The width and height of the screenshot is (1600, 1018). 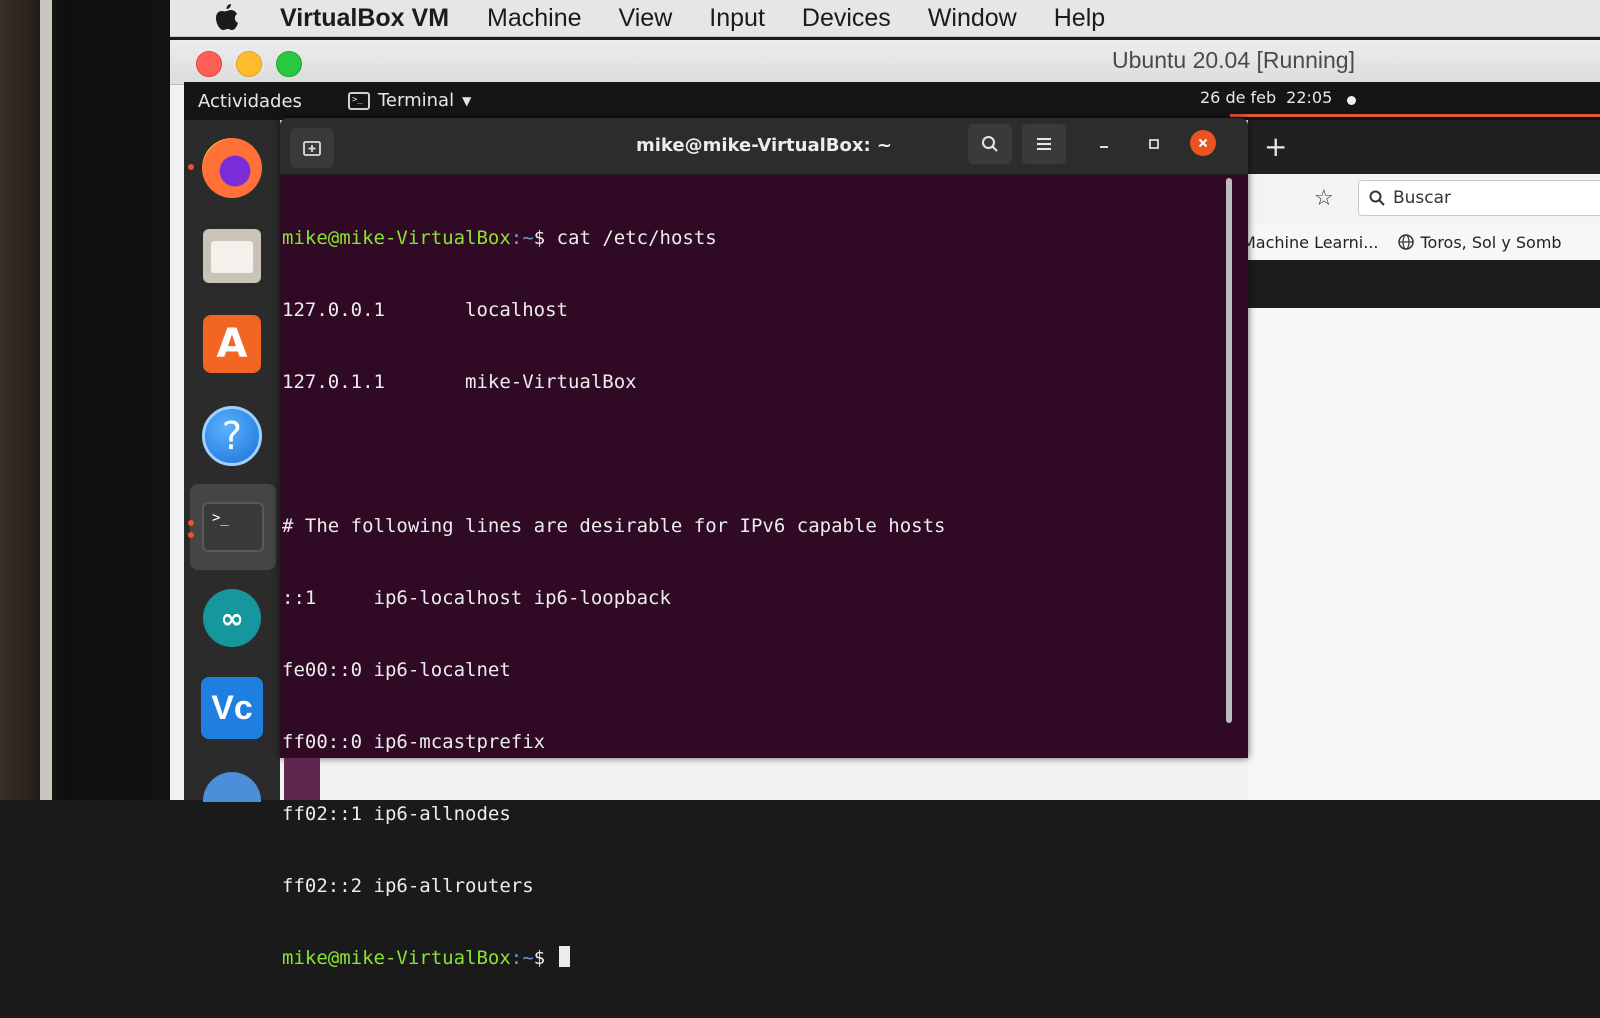 I want to click on text-cursor, so click(x=564, y=956).